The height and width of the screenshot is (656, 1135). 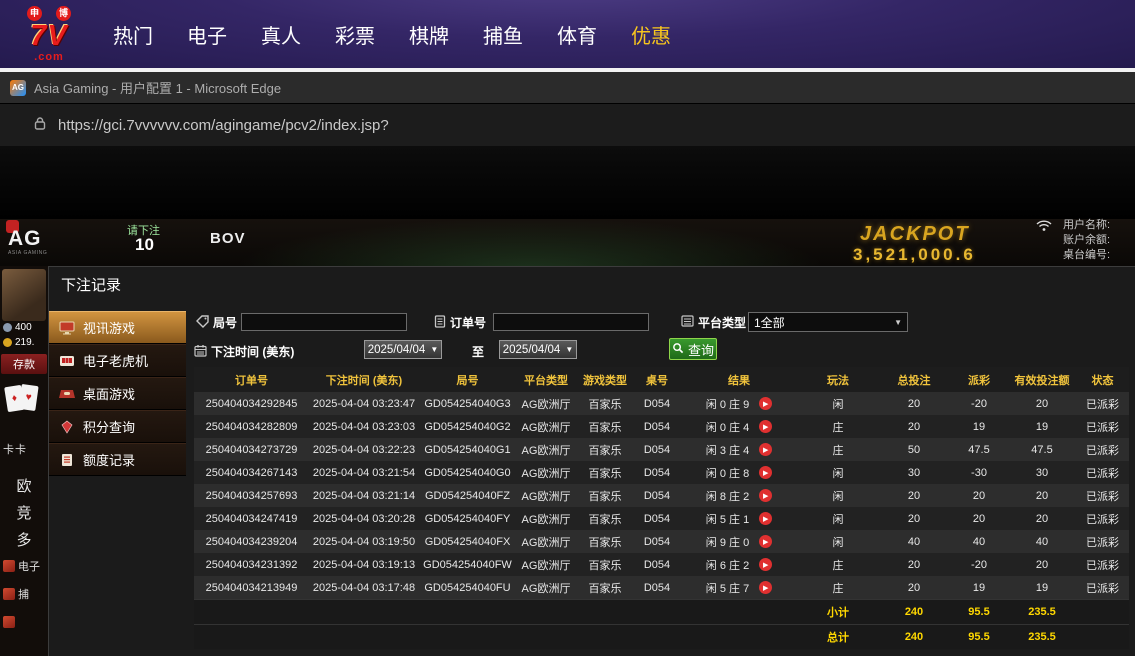 I want to click on list-icon, so click(x=687, y=322).